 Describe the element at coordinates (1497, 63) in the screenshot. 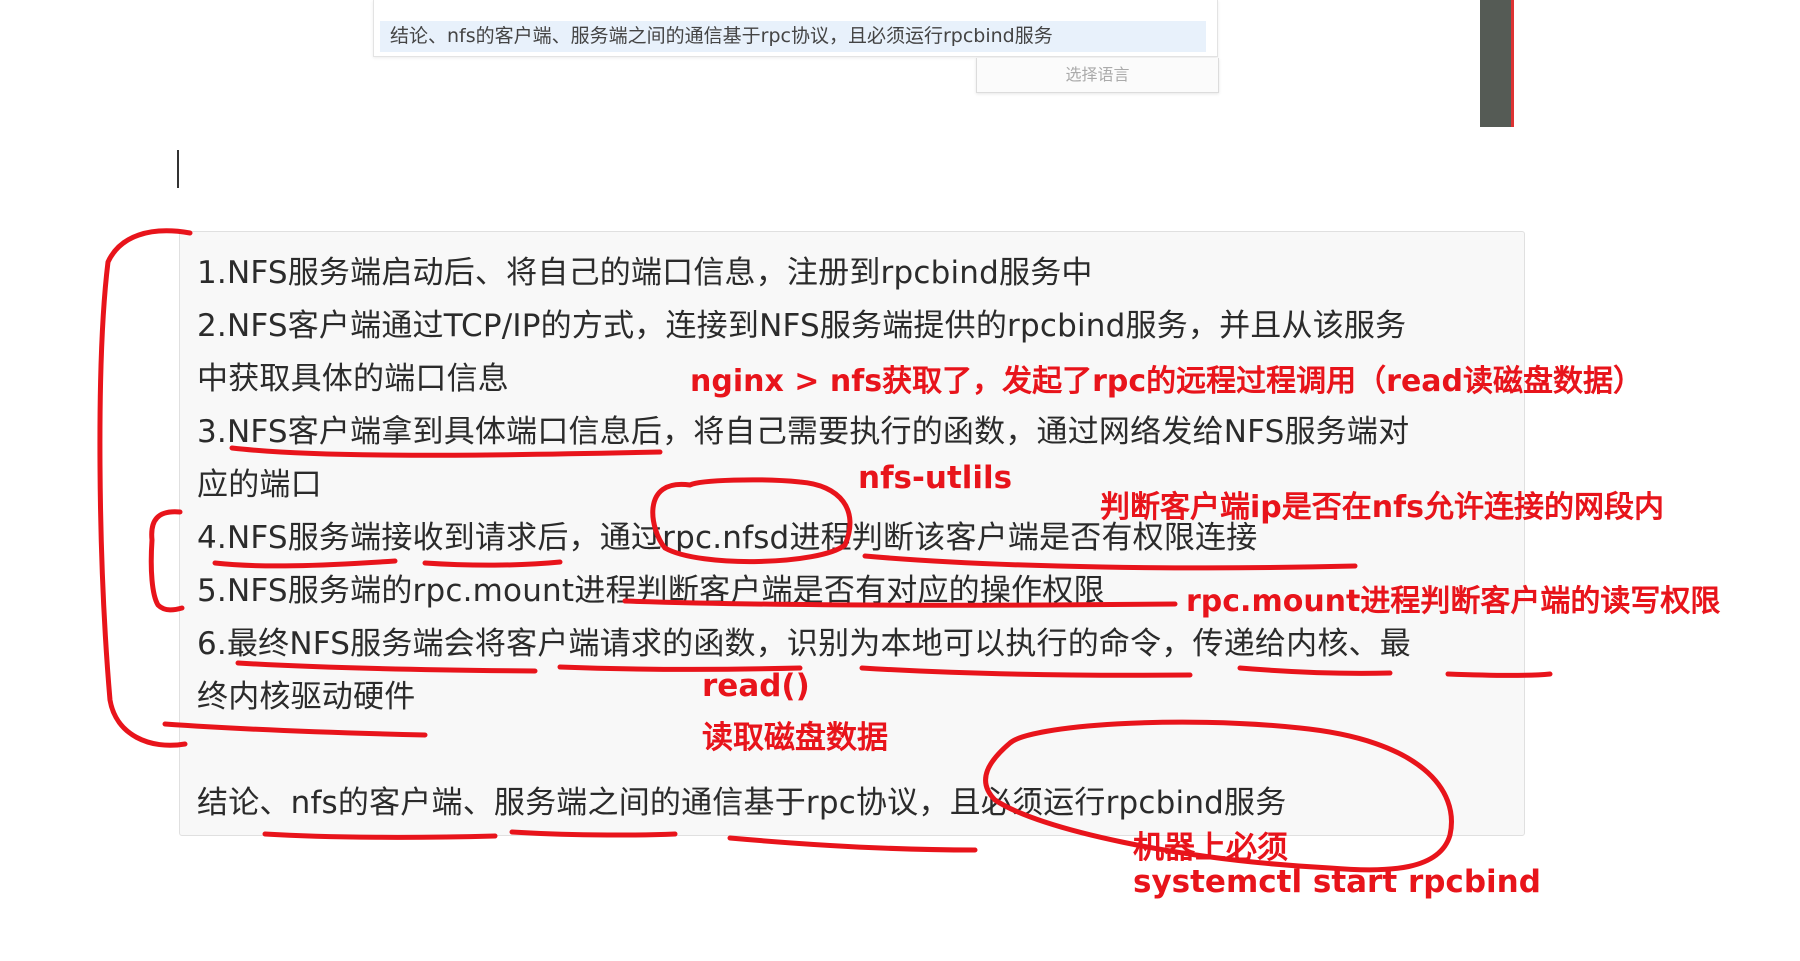

I see `window-edge-strip` at that location.